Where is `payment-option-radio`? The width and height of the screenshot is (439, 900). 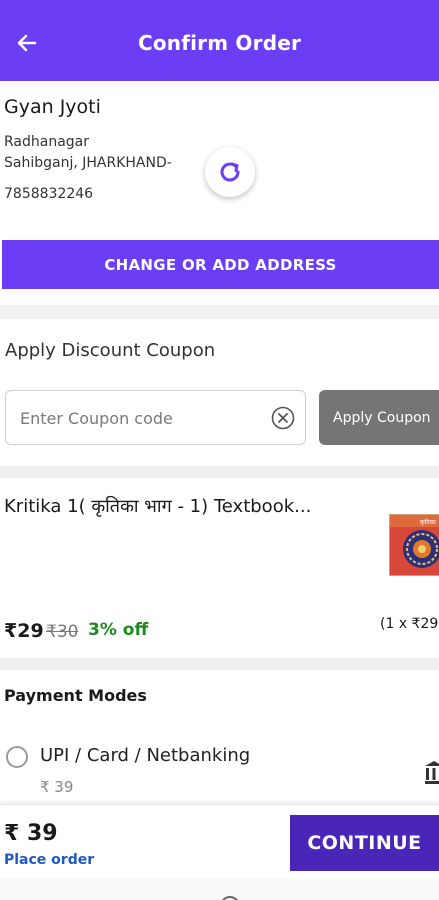
payment-option-radio is located at coordinates (17, 757).